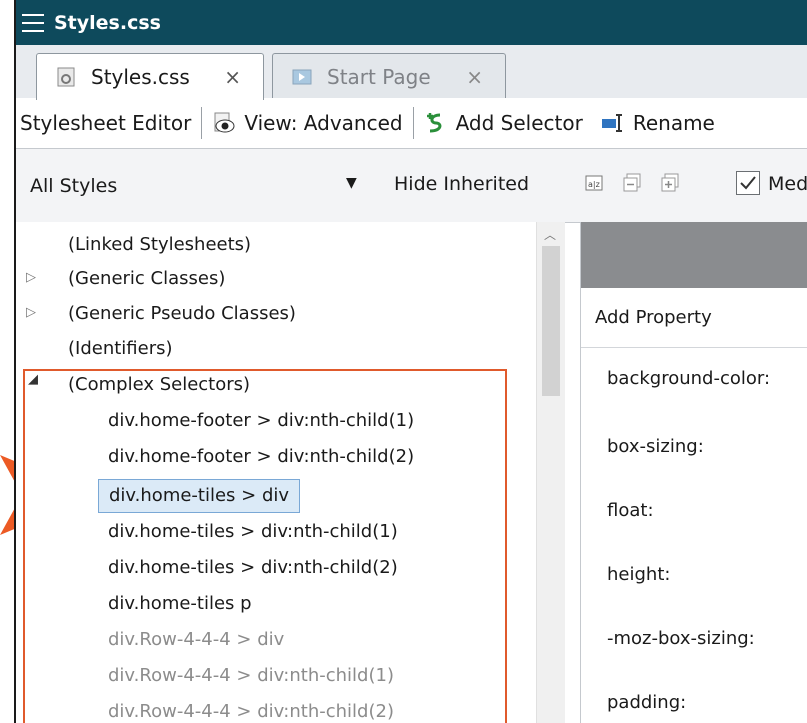 The width and height of the screenshot is (807, 723). What do you see at coordinates (630, 510) in the screenshot?
I see `property-name: float:` at bounding box center [630, 510].